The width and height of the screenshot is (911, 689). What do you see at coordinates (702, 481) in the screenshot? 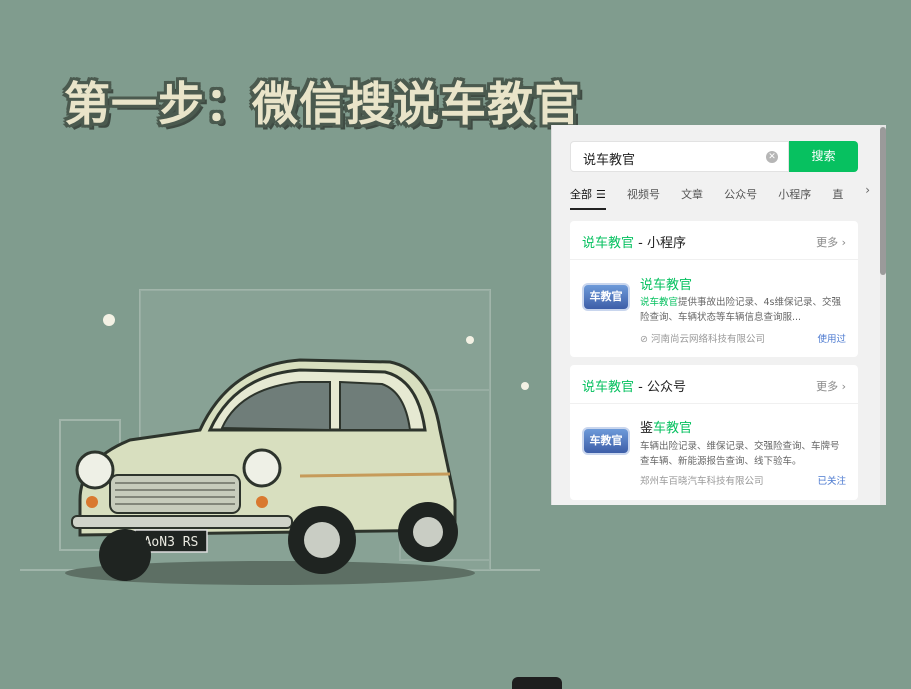
I see `official-account-company: 郑州车百晓汽车科技有限公司` at bounding box center [702, 481].